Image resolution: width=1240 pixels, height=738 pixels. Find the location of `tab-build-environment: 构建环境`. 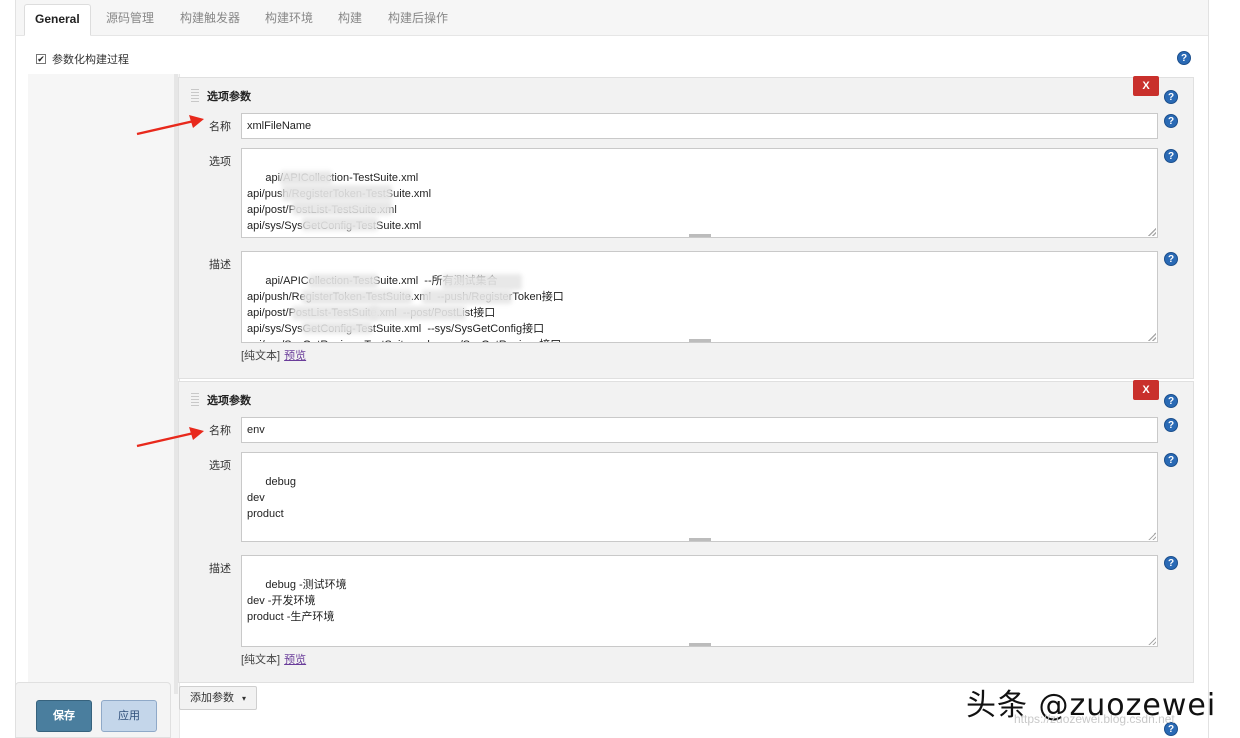

tab-build-environment: 构建环境 is located at coordinates (289, 20).